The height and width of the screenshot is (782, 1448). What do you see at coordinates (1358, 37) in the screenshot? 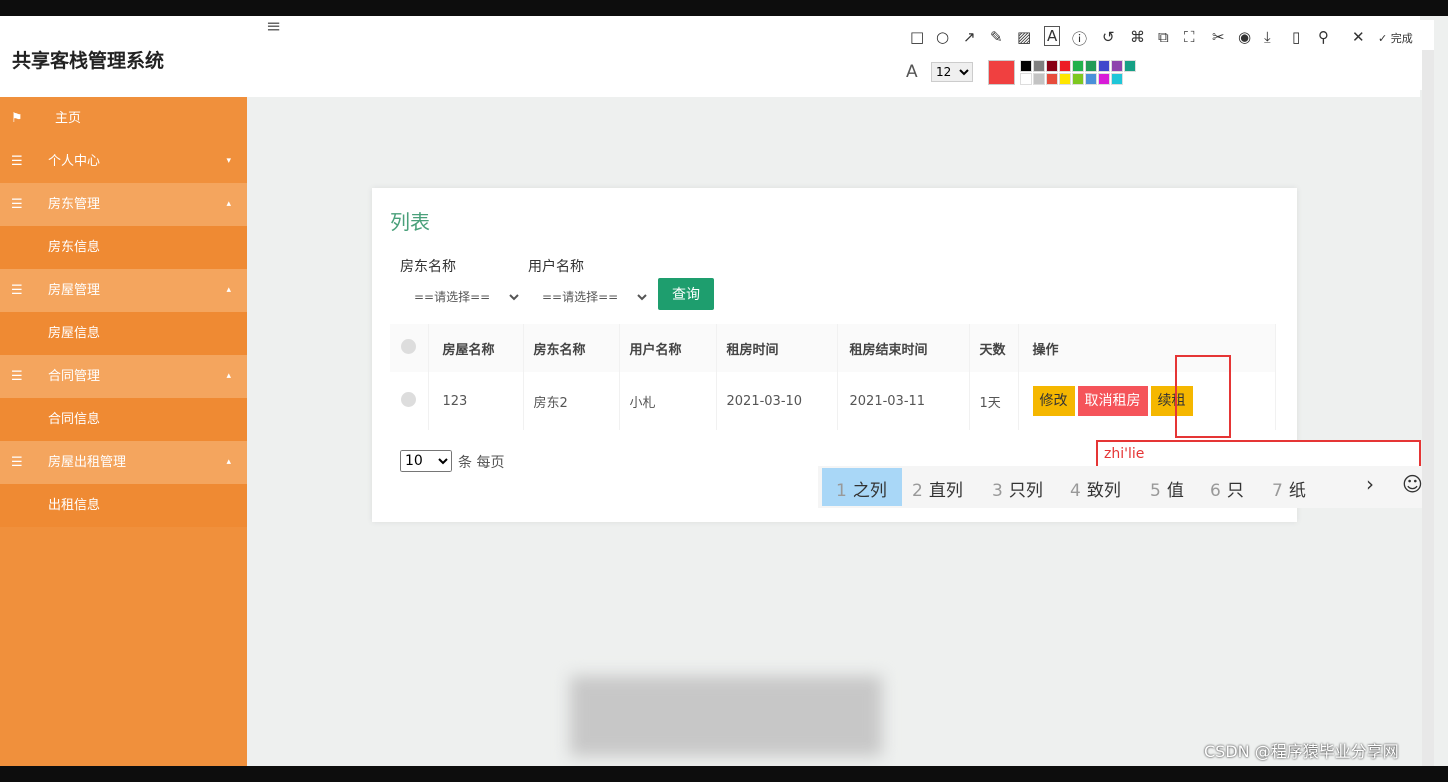
I see `close-icon: ✕` at bounding box center [1358, 37].